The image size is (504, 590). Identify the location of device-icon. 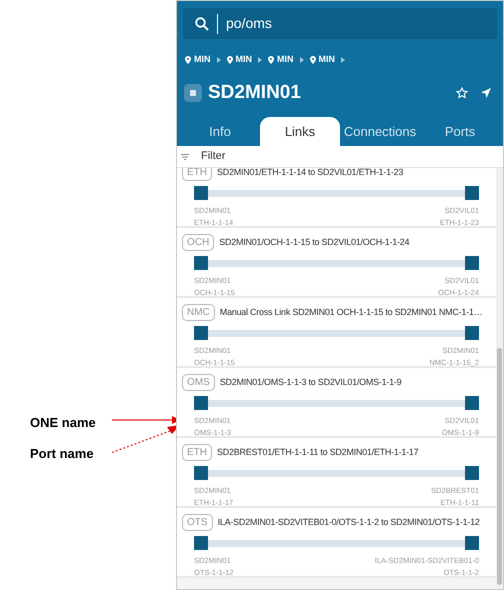
(193, 93).